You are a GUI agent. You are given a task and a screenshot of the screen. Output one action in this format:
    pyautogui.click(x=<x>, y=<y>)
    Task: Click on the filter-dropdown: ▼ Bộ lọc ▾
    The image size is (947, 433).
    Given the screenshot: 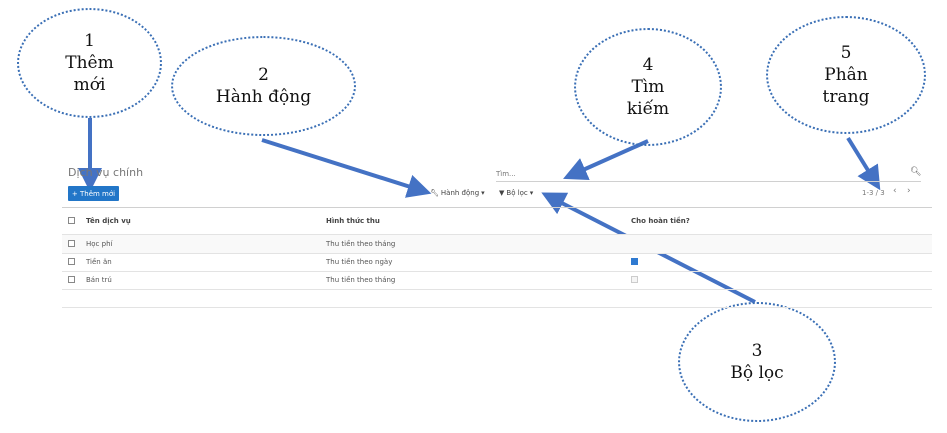 What is the action you would take?
    pyautogui.click(x=516, y=193)
    